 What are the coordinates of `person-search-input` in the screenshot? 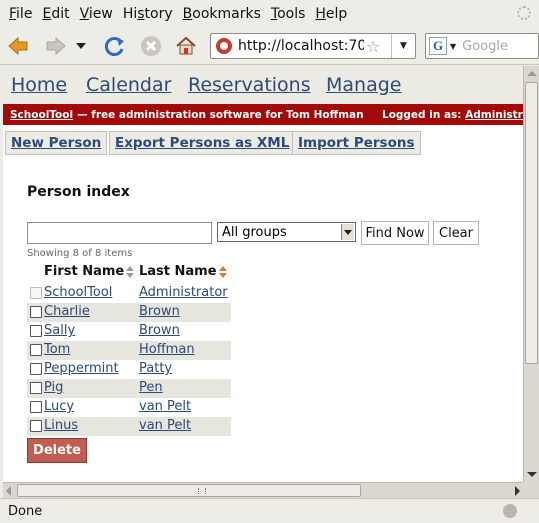 It's located at (119, 233).